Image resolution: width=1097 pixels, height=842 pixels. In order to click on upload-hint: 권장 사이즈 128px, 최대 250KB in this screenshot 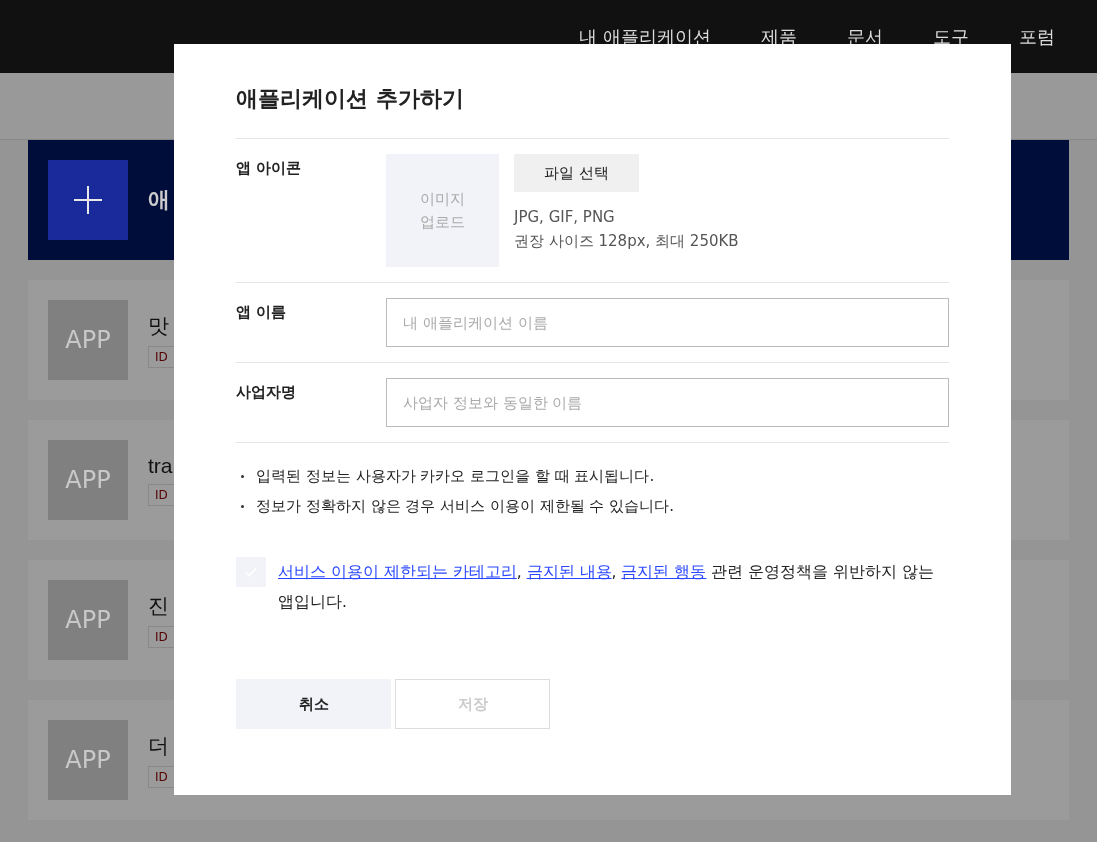, I will do `click(626, 241)`.